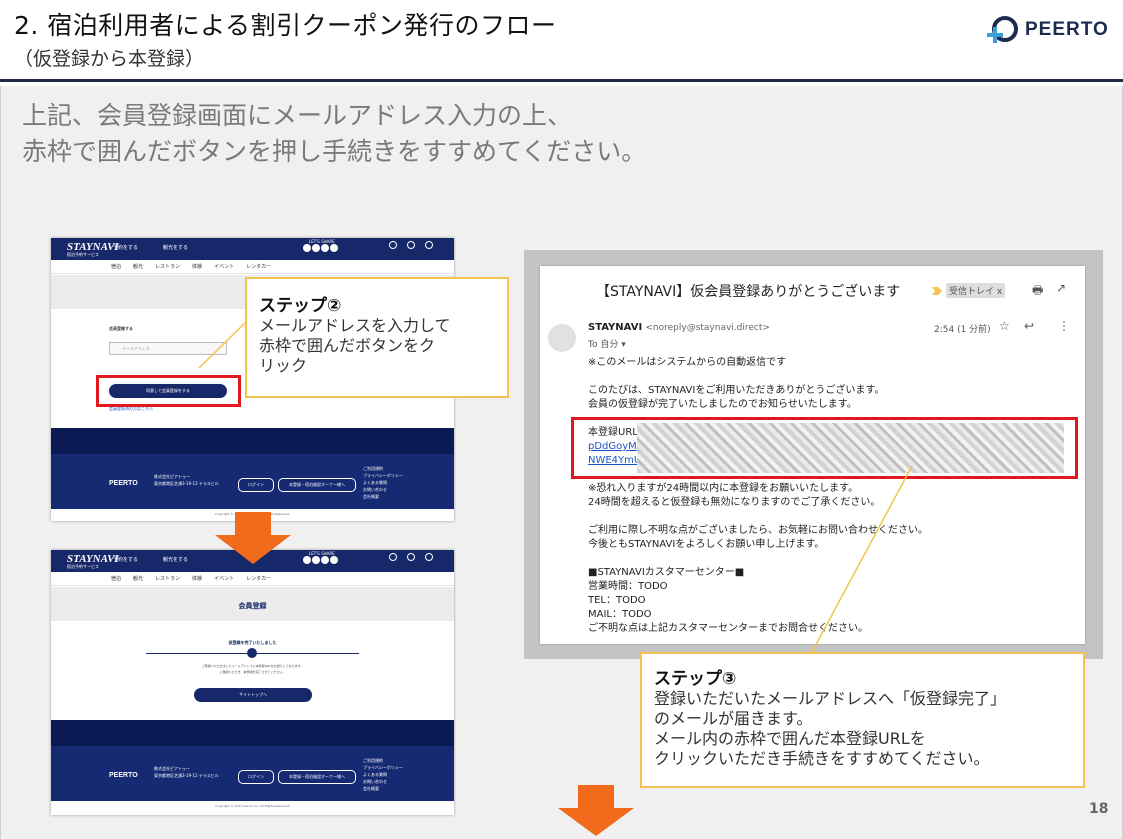 This screenshot has height=839, width=1123. I want to click on email-recipient: To 自分 ▾, so click(607, 343).